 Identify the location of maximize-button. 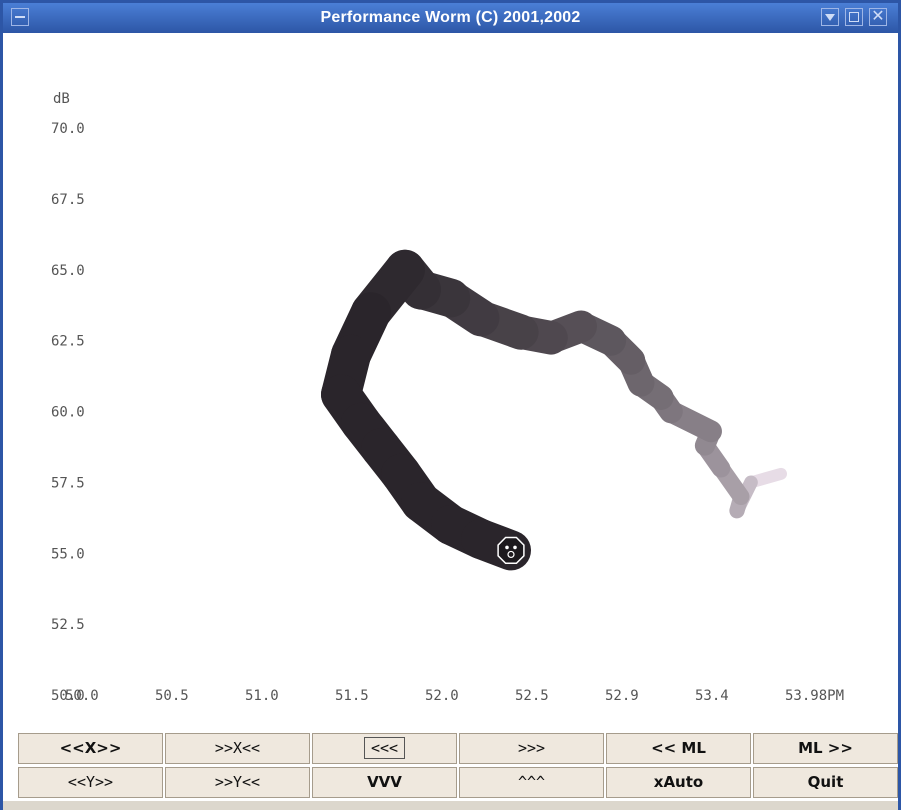
(854, 17).